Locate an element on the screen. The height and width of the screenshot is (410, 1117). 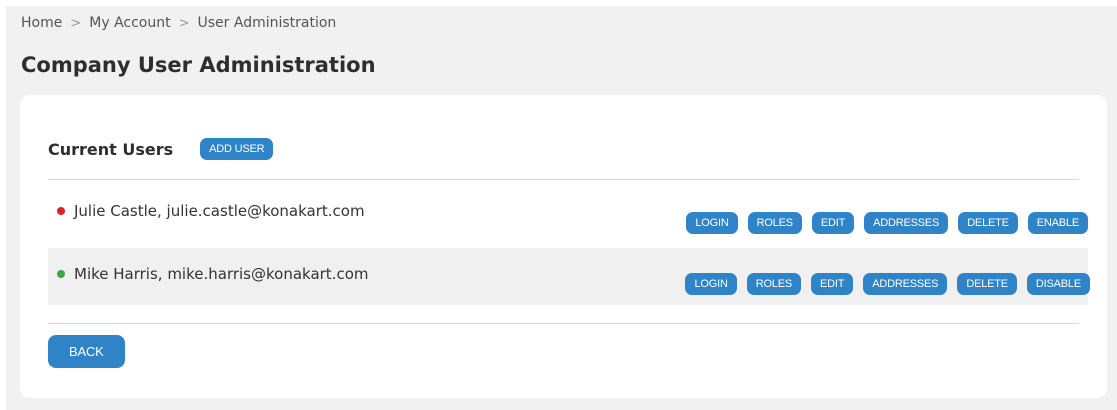
back-button: BACK is located at coordinates (86, 351).